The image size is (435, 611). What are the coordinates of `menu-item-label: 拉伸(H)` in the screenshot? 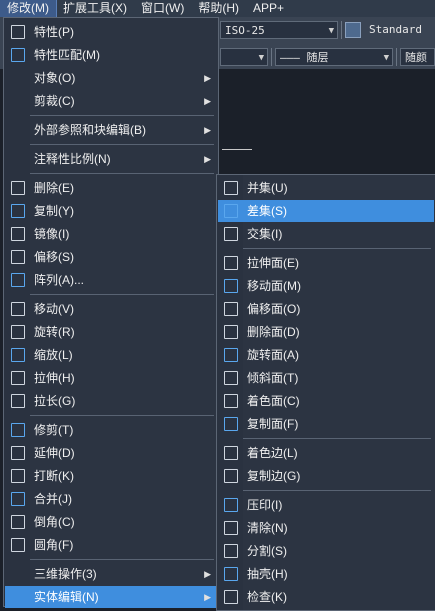 It's located at (54, 378).